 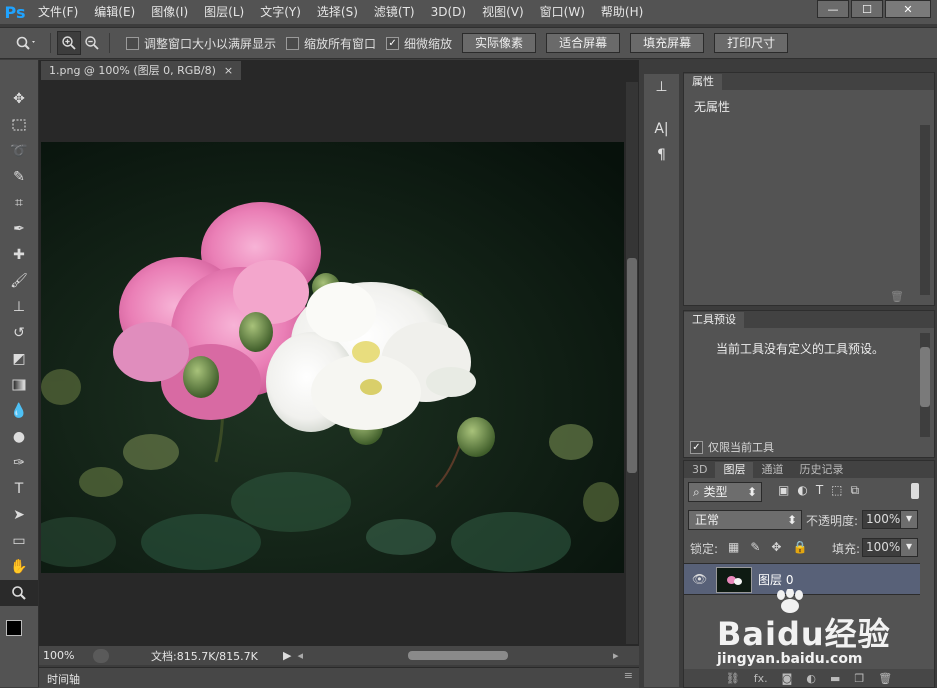 I want to click on clone-stamp-tool-icon: ⊥, so click(x=19, y=307).